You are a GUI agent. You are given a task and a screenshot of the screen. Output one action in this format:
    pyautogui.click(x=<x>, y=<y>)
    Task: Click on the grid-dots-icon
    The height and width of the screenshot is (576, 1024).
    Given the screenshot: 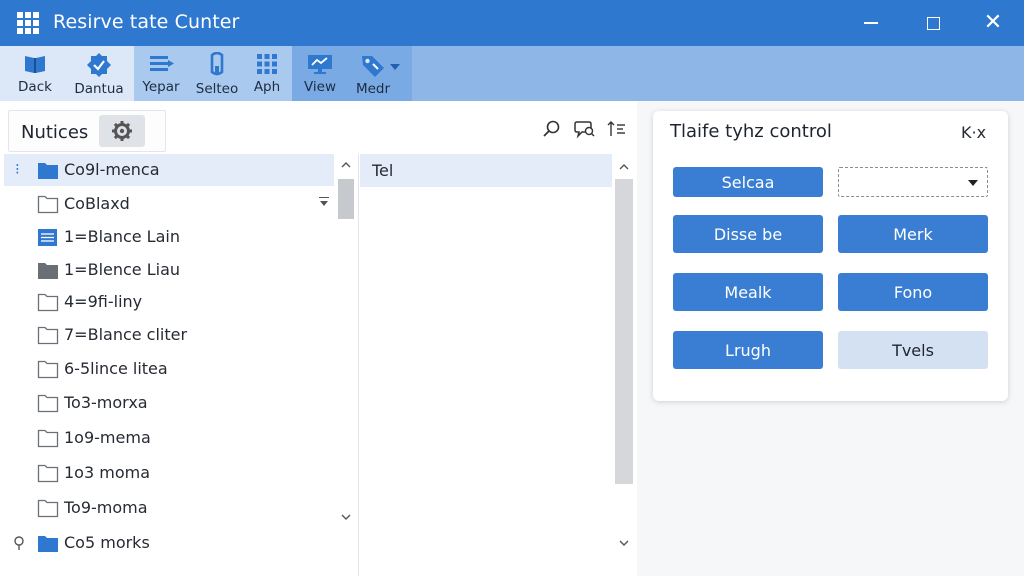 What is the action you would take?
    pyautogui.click(x=267, y=64)
    